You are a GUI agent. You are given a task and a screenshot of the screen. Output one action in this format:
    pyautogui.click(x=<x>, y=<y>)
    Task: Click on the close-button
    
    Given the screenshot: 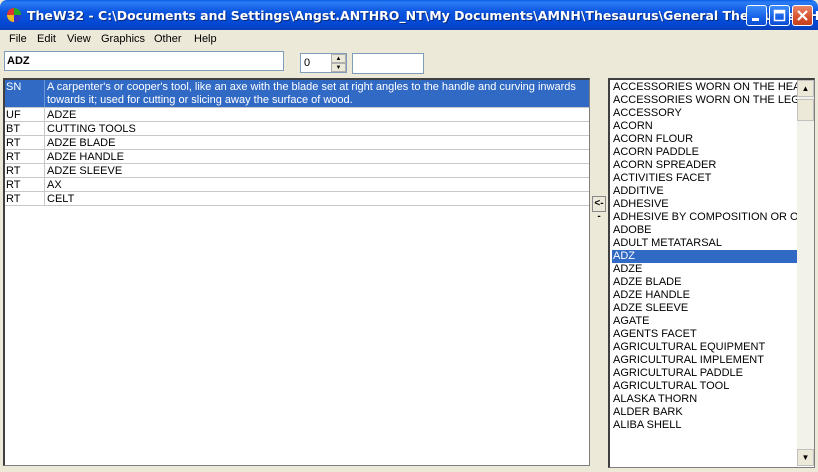 What is the action you would take?
    pyautogui.click(x=802, y=15)
    